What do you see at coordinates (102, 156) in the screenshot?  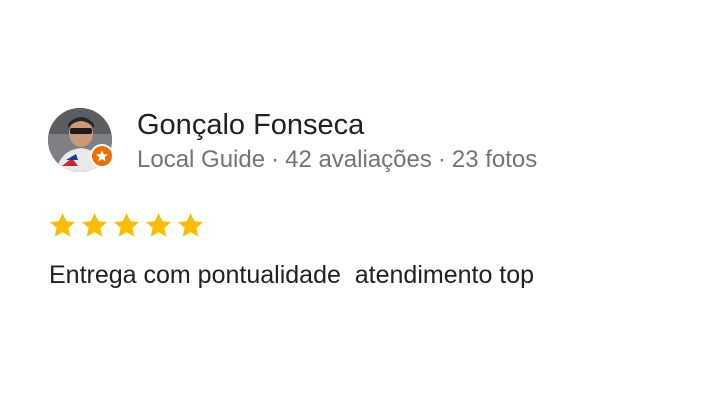 I see `local-guide-star-icon` at bounding box center [102, 156].